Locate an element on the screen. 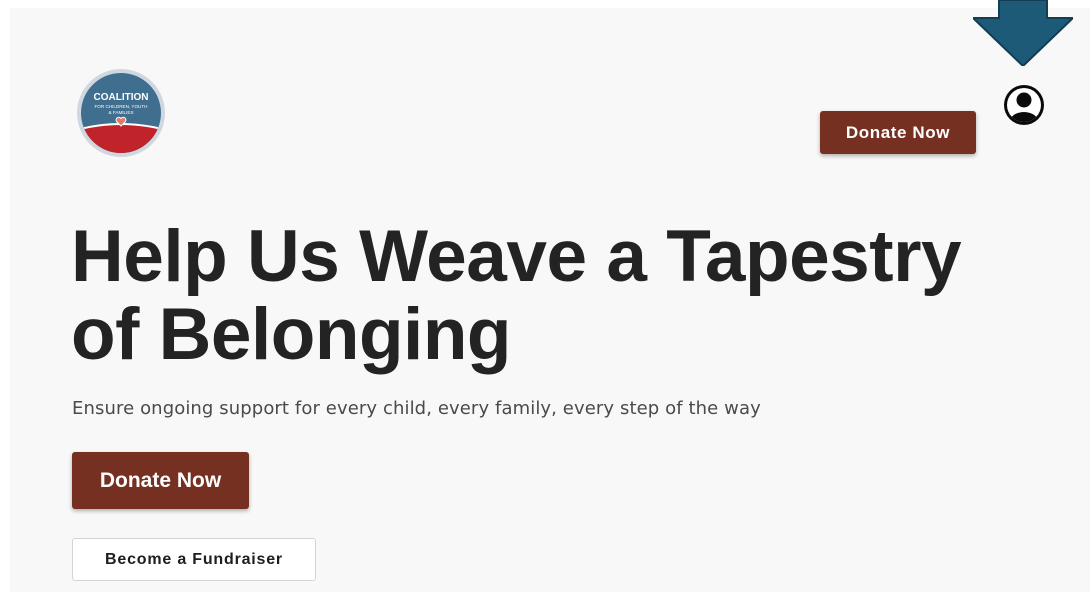 The width and height of the screenshot is (1090, 592). logo-subtitle-line1: FOR CHILDREN, YOUTH is located at coordinates (120, 106).